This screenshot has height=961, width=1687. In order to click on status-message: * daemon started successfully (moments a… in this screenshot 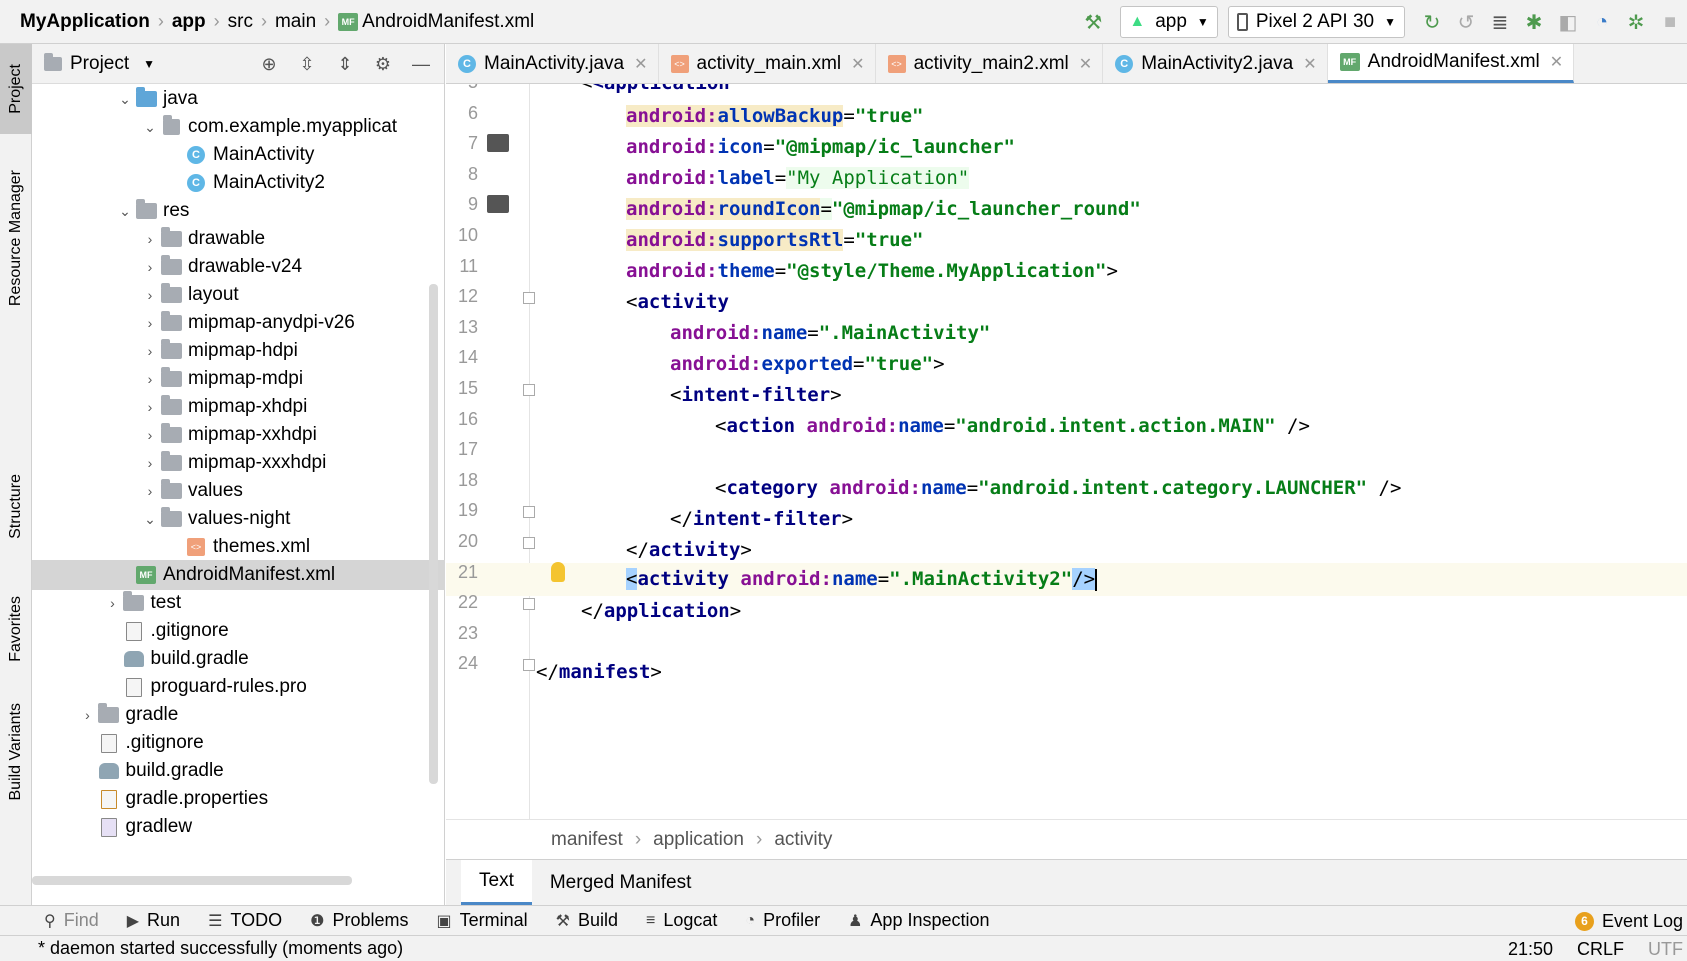, I will do `click(201, 948)`.